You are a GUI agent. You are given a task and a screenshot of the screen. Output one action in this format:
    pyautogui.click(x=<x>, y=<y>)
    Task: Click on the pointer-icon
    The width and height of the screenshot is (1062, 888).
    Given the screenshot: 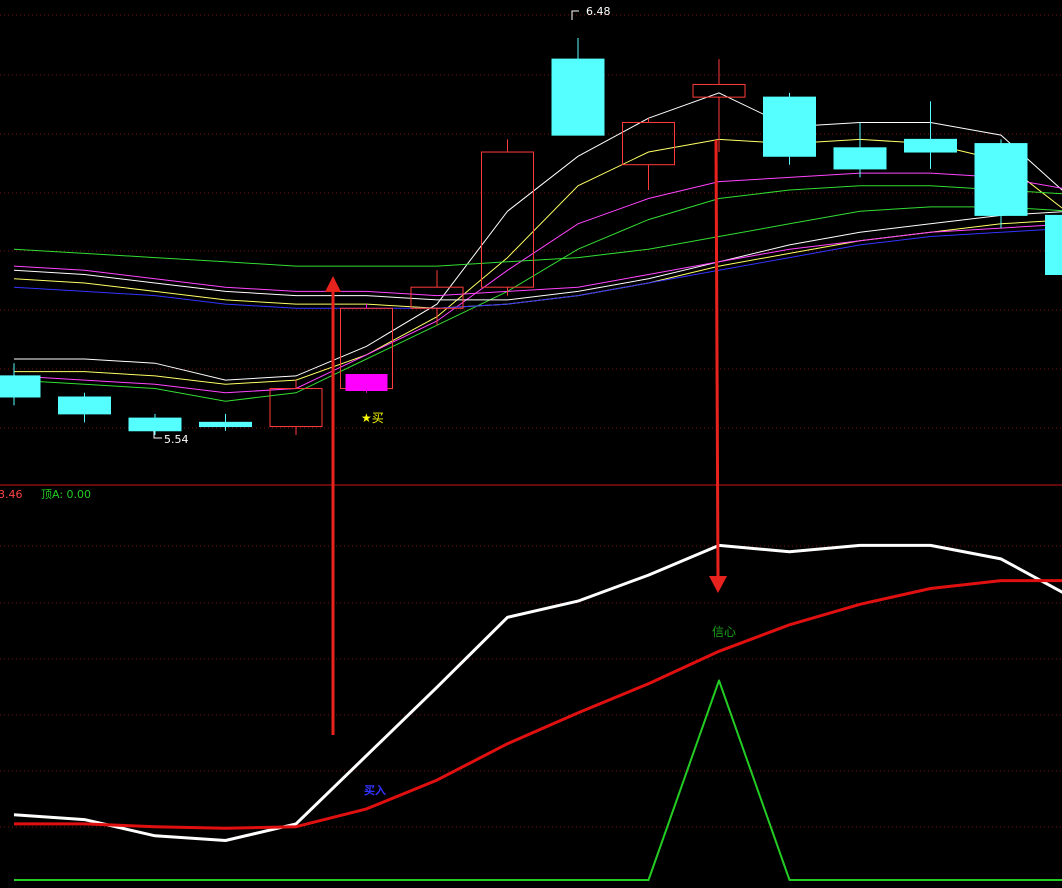 What is the action you would take?
    pyautogui.click(x=575, y=15)
    